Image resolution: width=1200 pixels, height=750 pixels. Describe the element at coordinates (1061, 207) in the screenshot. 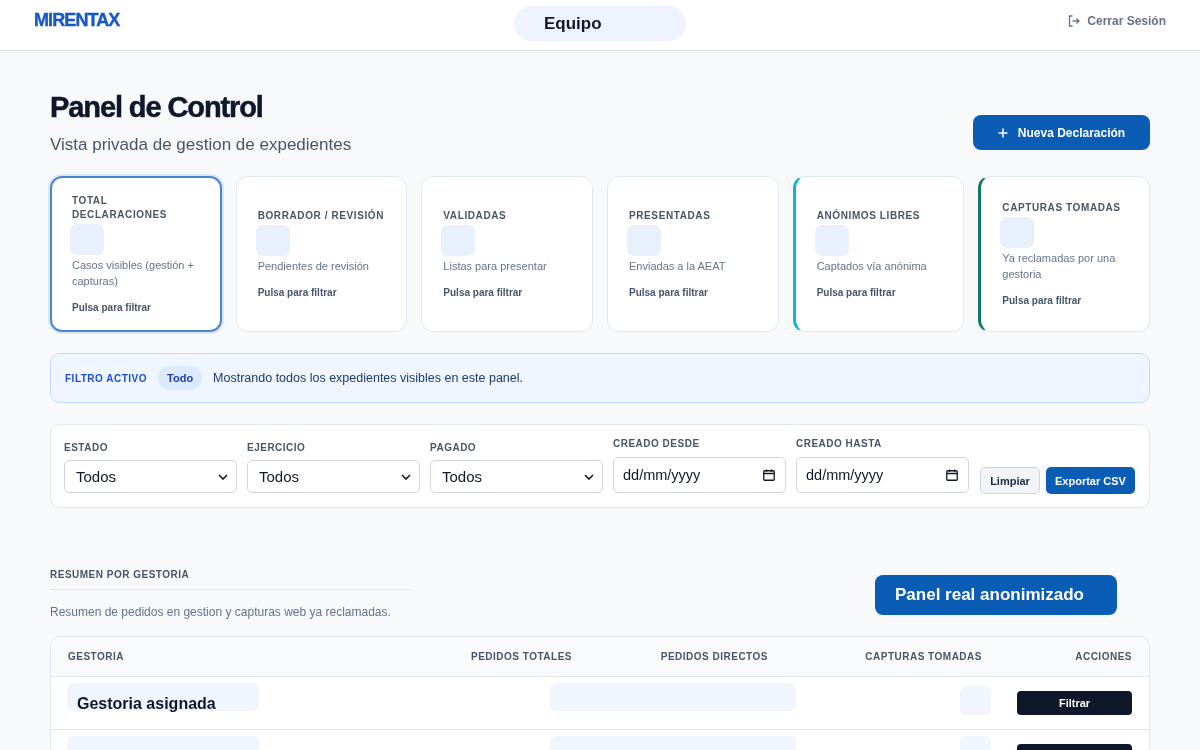

I see `card-label: CAPTURAS TOMADAS` at that location.